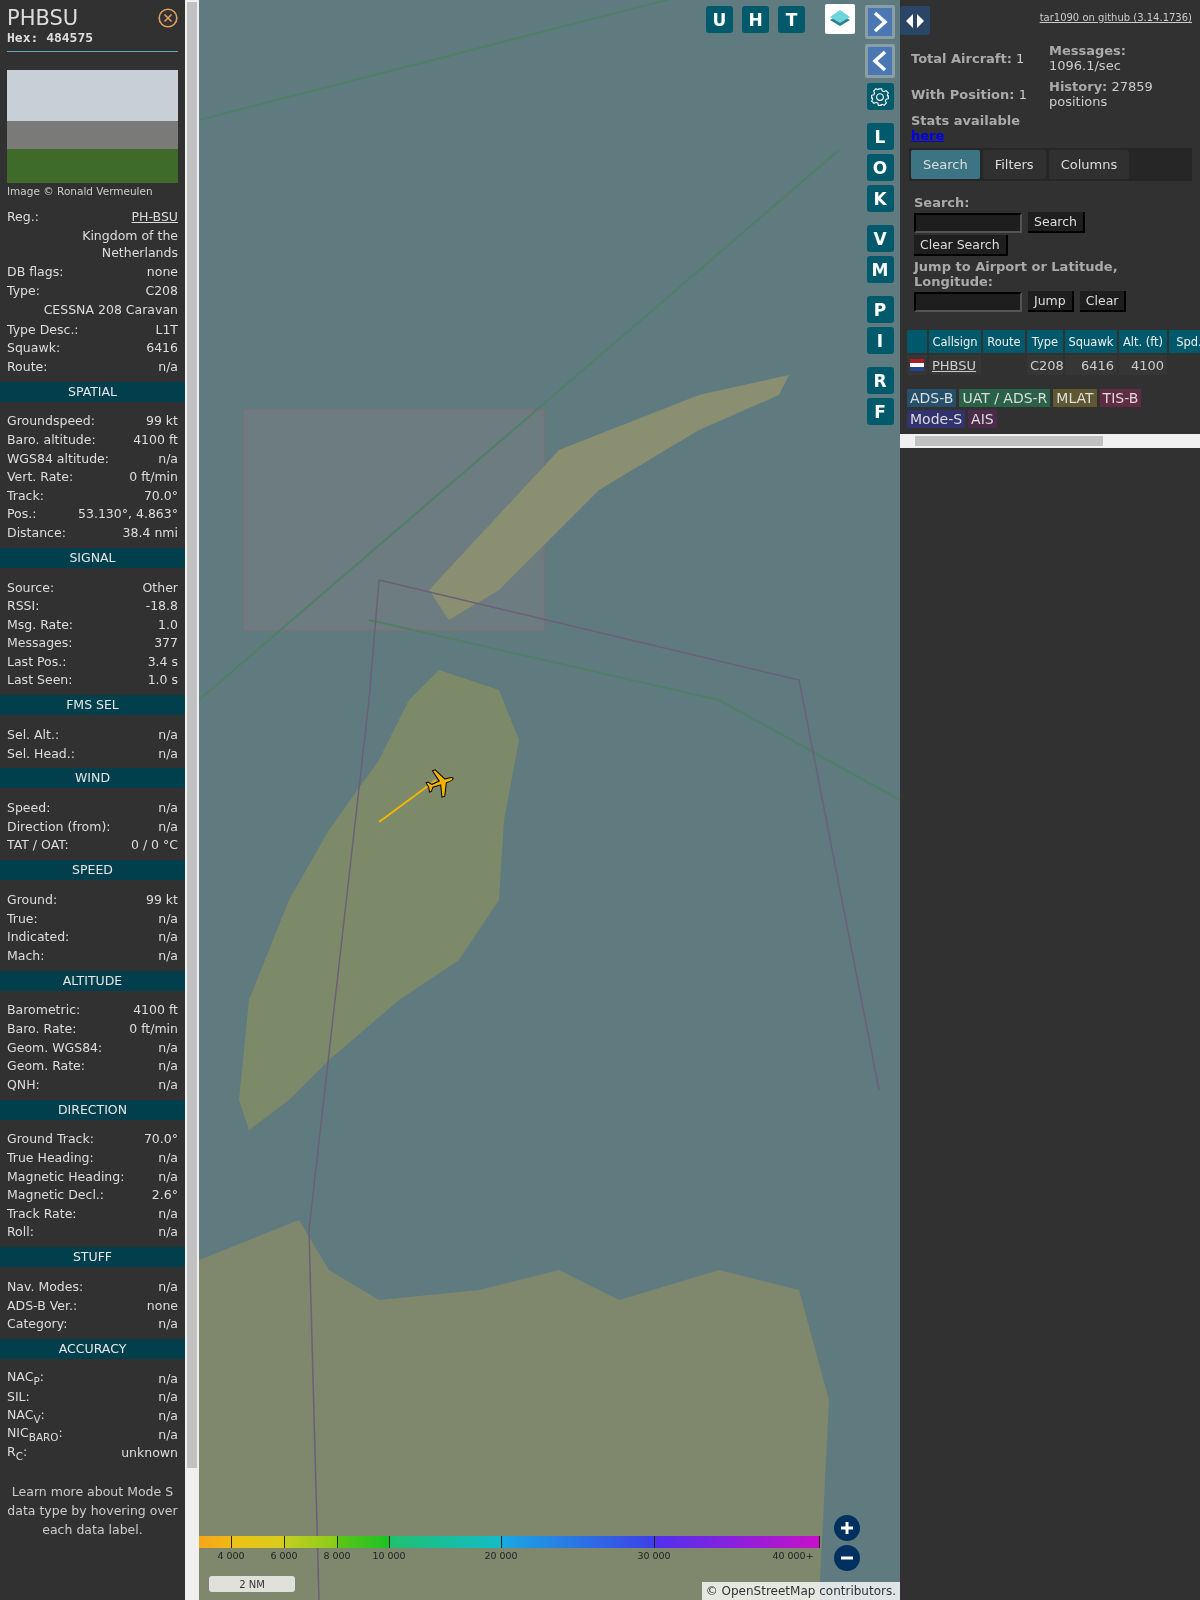  Describe the element at coordinates (43, 329) in the screenshot. I see `field-label: Type Desc.:` at that location.